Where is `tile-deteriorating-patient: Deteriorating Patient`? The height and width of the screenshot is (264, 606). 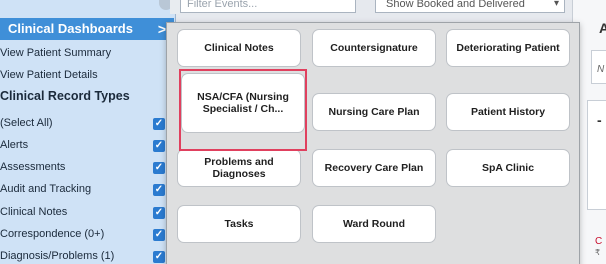
tile-deteriorating-patient: Deteriorating Patient is located at coordinates (508, 48).